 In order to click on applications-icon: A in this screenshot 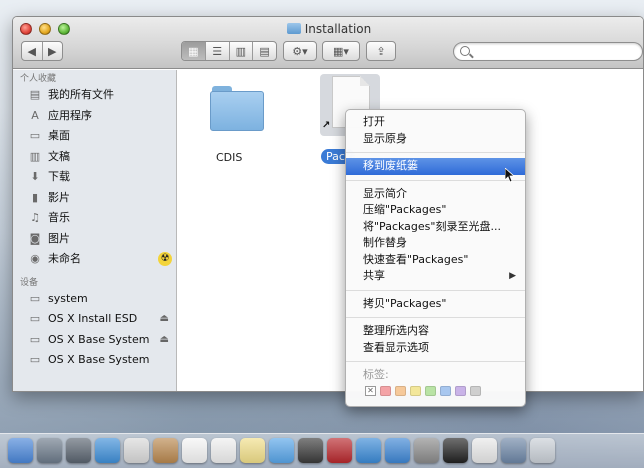, I will do `click(35, 115)`.